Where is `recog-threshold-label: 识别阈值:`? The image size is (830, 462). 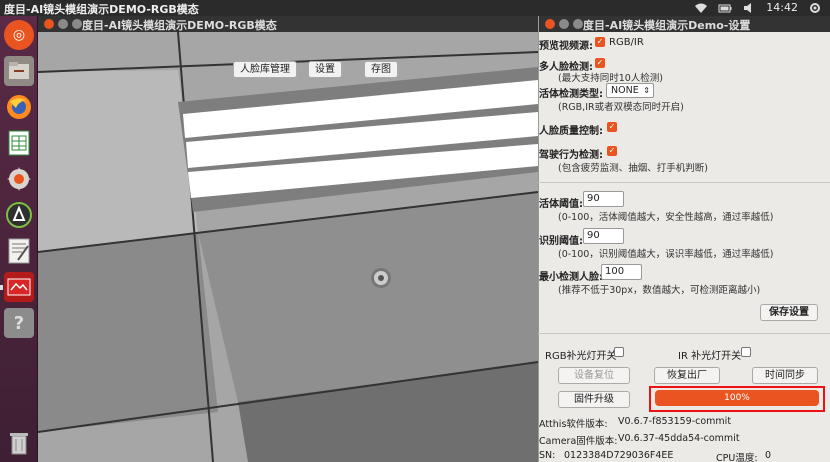
recog-threshold-label: 识别阈值: is located at coordinates (561, 241).